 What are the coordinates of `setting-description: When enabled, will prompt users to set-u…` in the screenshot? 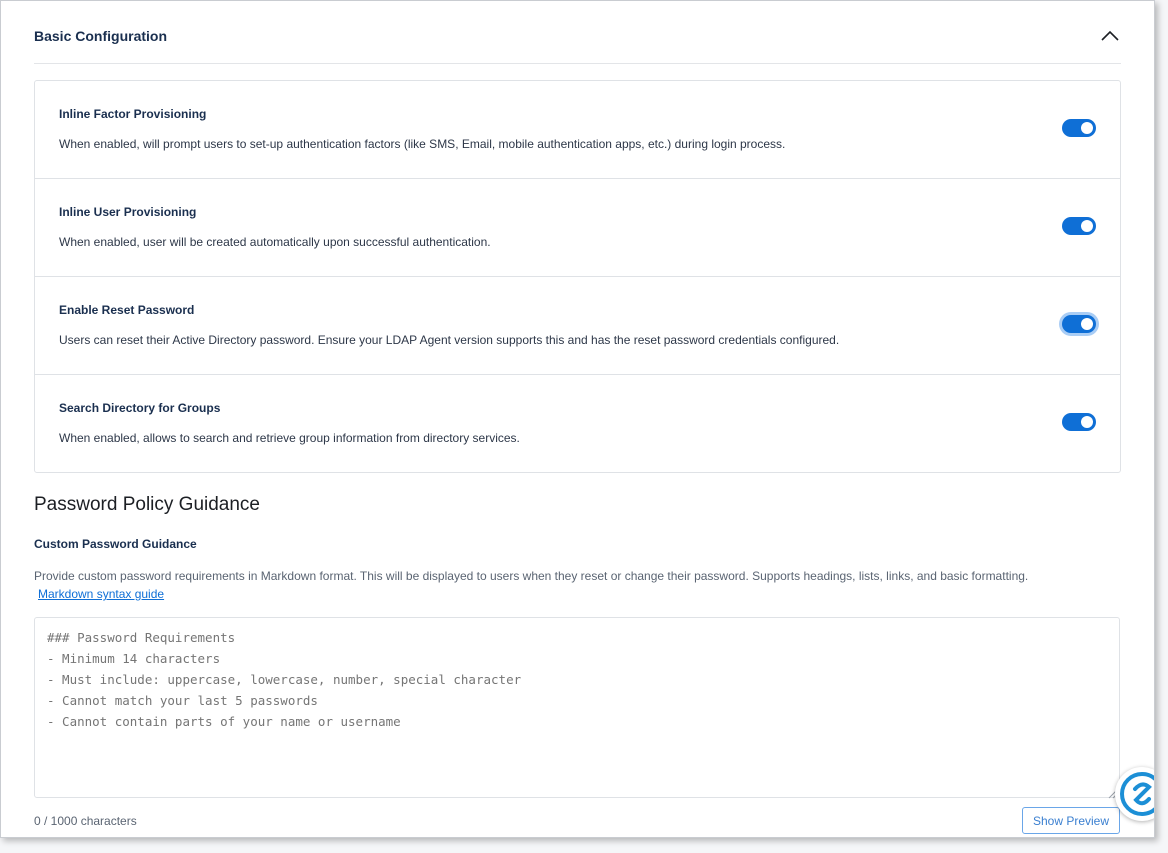 It's located at (422, 144).